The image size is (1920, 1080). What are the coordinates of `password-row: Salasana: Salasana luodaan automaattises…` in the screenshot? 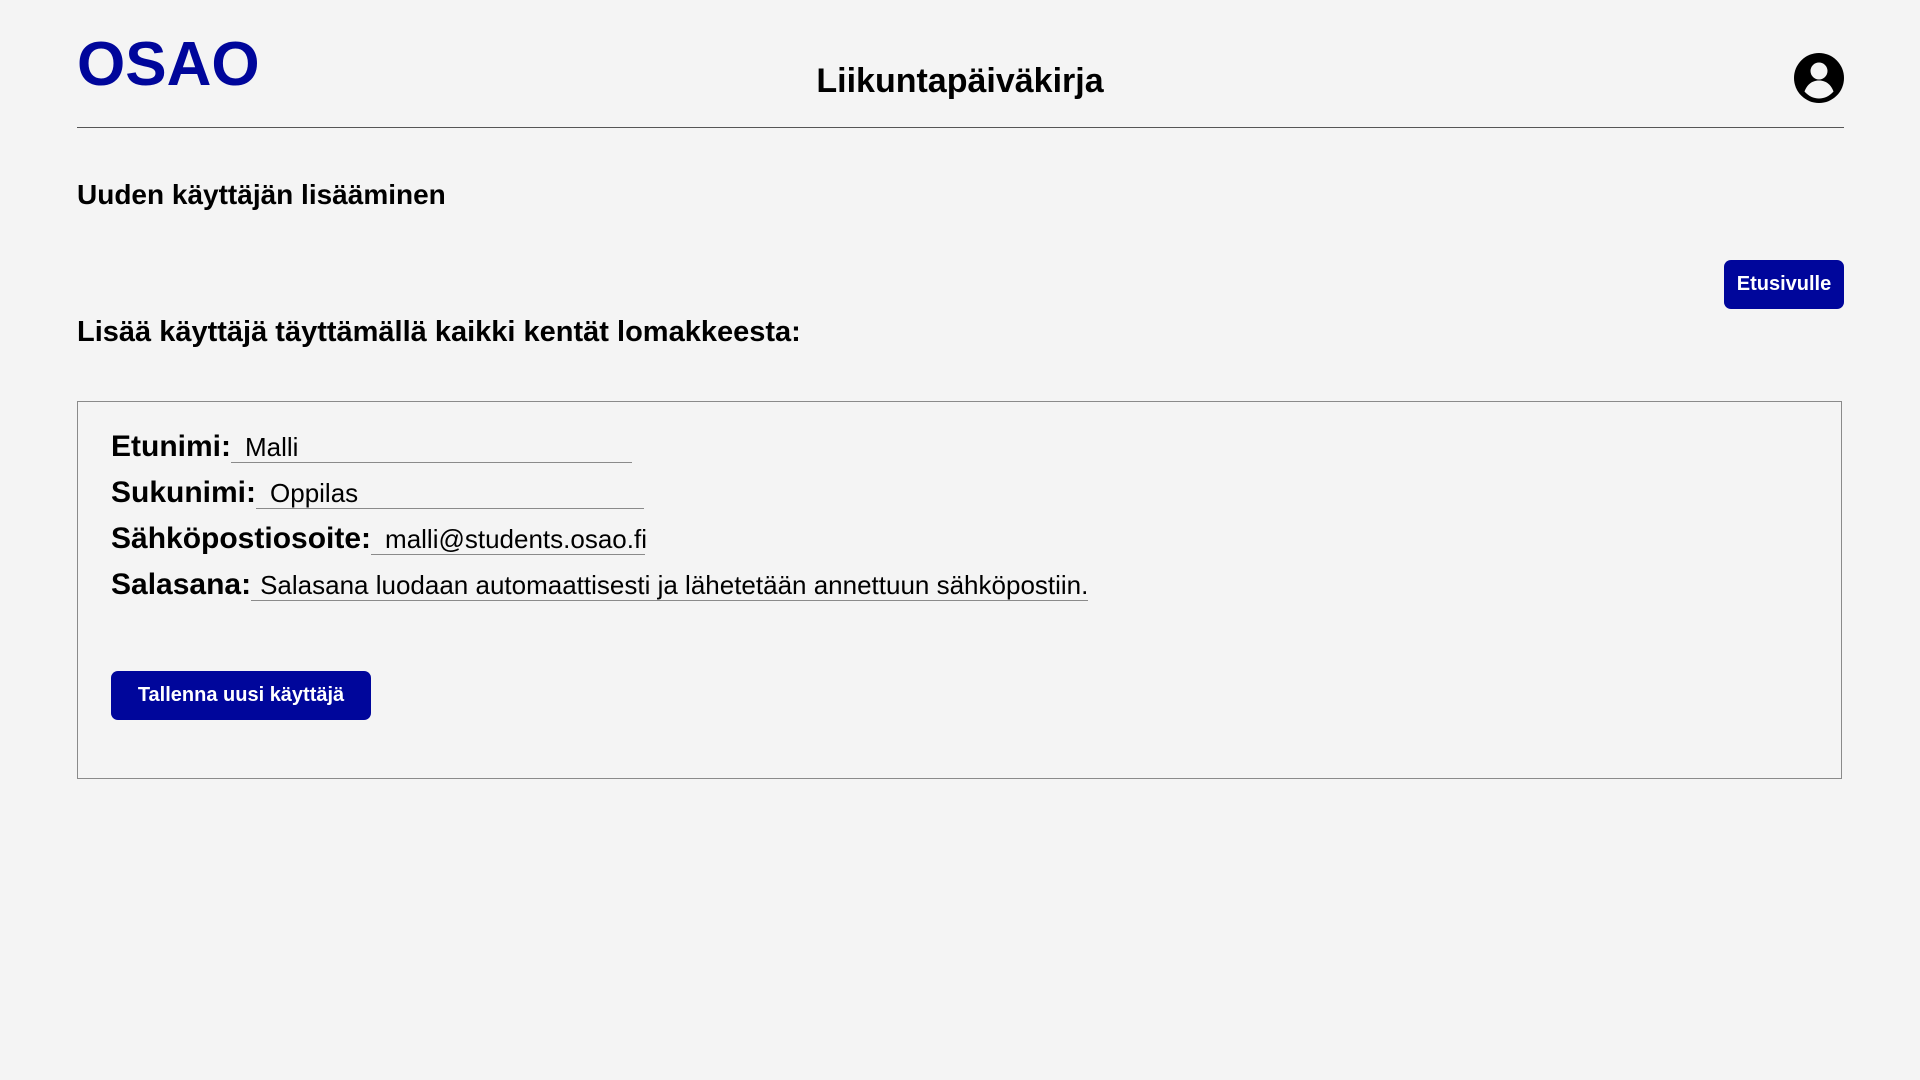 It's located at (599, 590).